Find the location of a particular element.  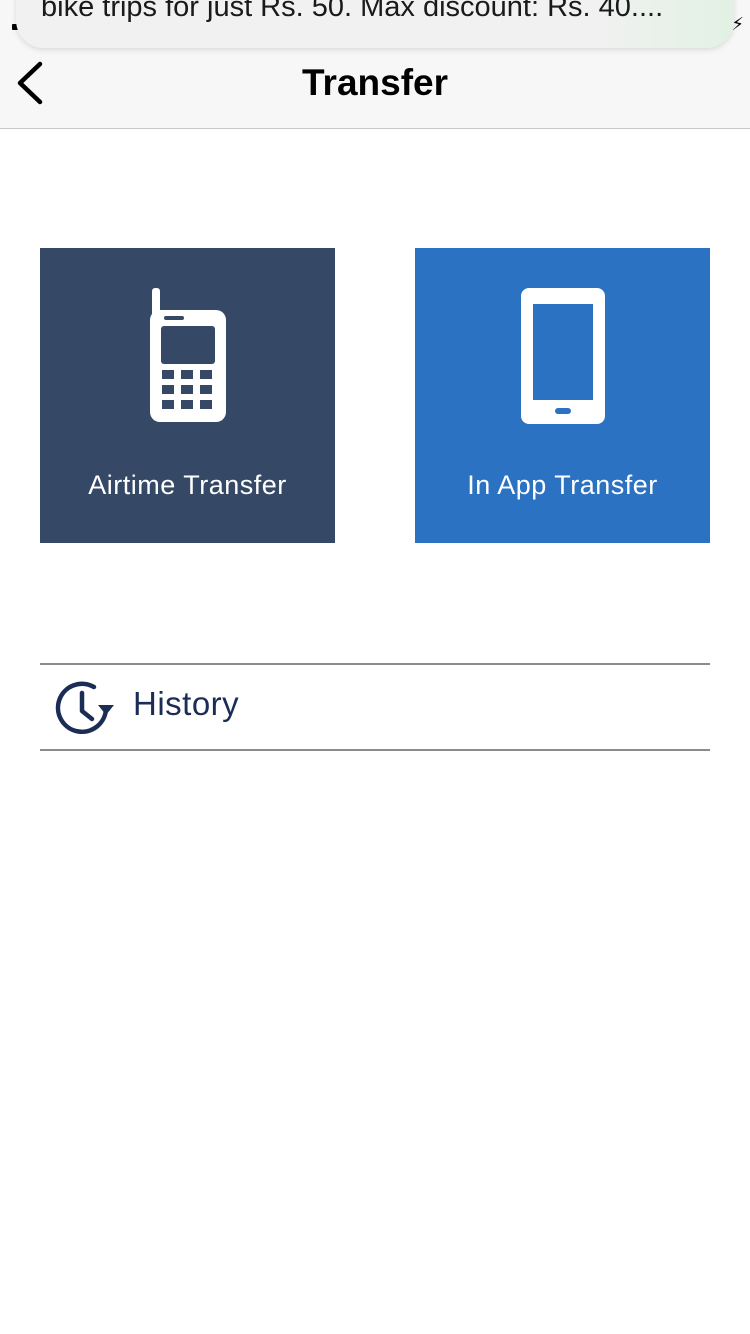

history-label: History is located at coordinates (186, 703).